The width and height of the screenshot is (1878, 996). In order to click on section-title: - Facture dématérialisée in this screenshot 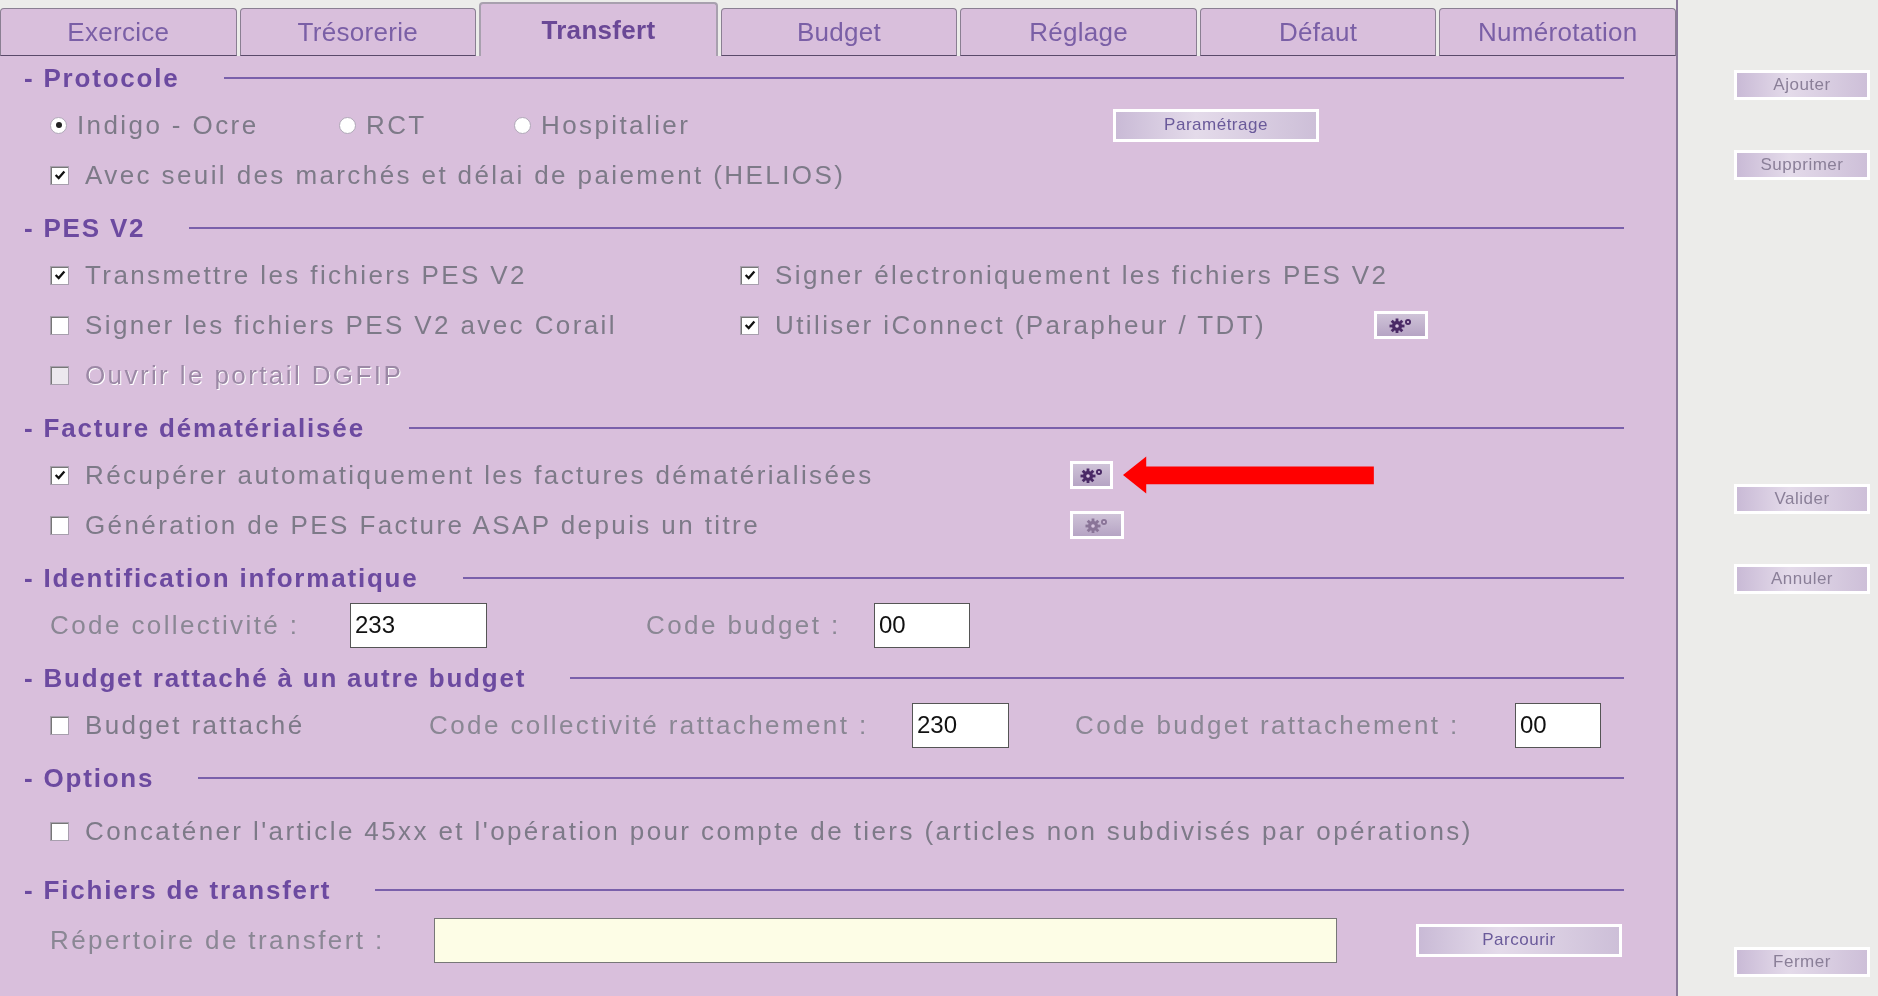, I will do `click(194, 428)`.